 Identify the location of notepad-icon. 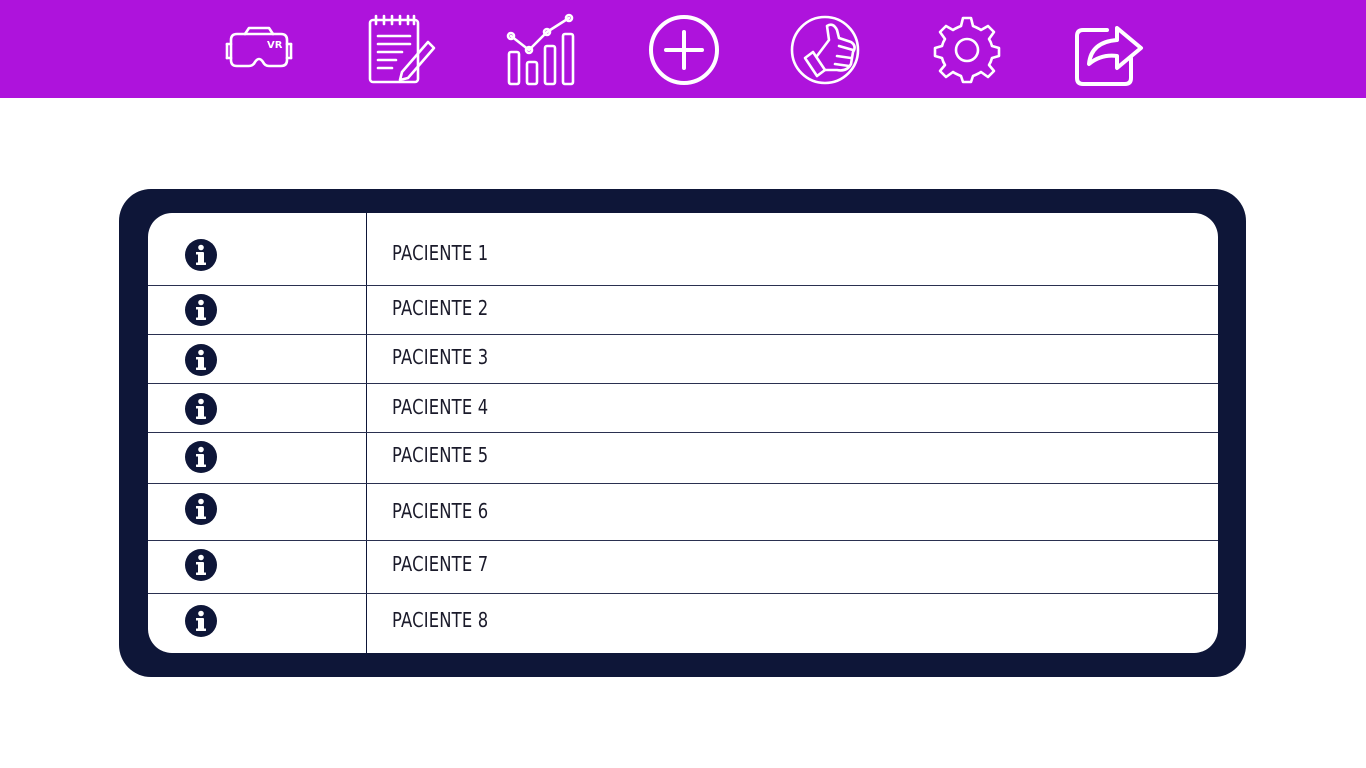
(400, 50).